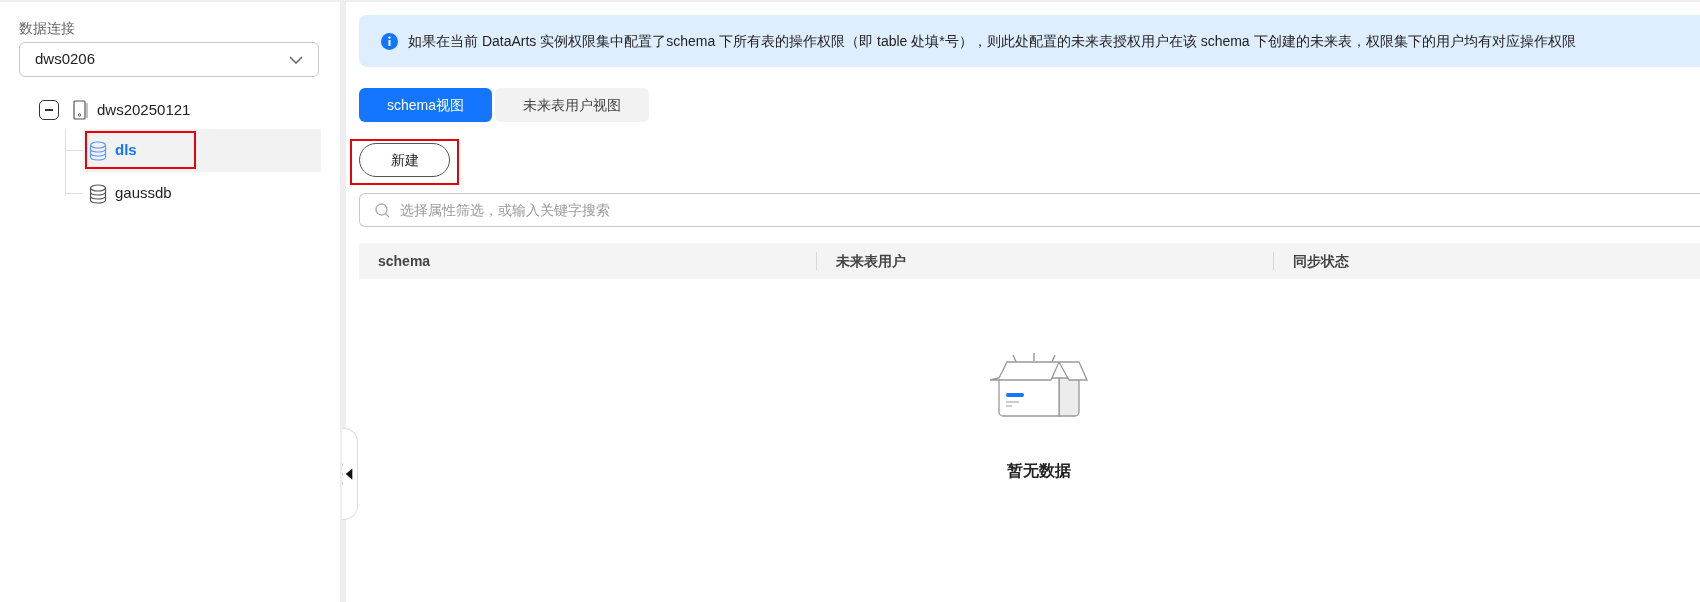 This screenshot has width=1700, height=602. I want to click on select-value: dws0206, so click(65, 59).